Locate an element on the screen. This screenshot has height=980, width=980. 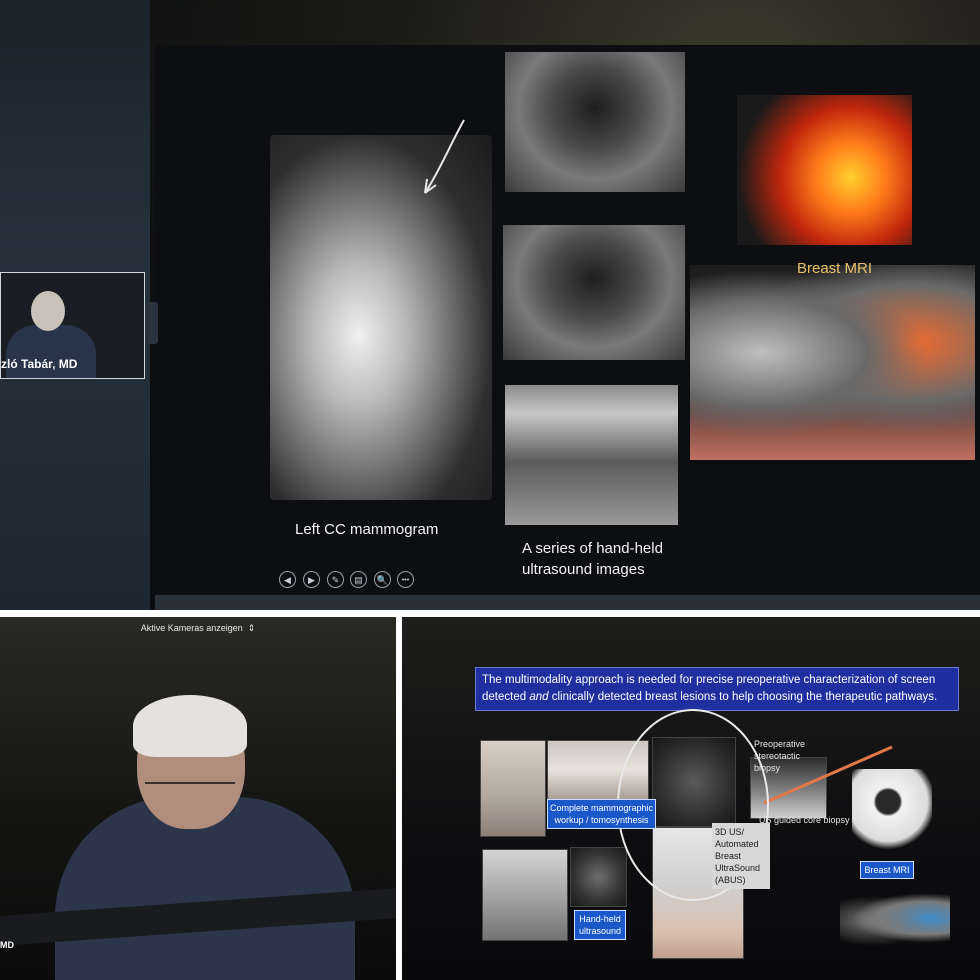
ultrasound-label: A series of hand-held ultrasound images is located at coordinates (607, 559).